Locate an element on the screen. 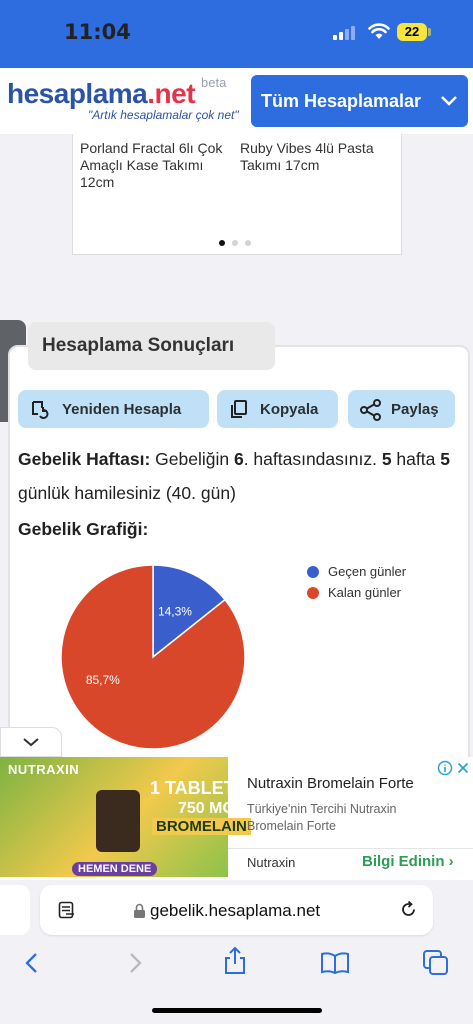 The height and width of the screenshot is (1024, 473). graph-title: Gebelik Grafiği: is located at coordinates (83, 529).